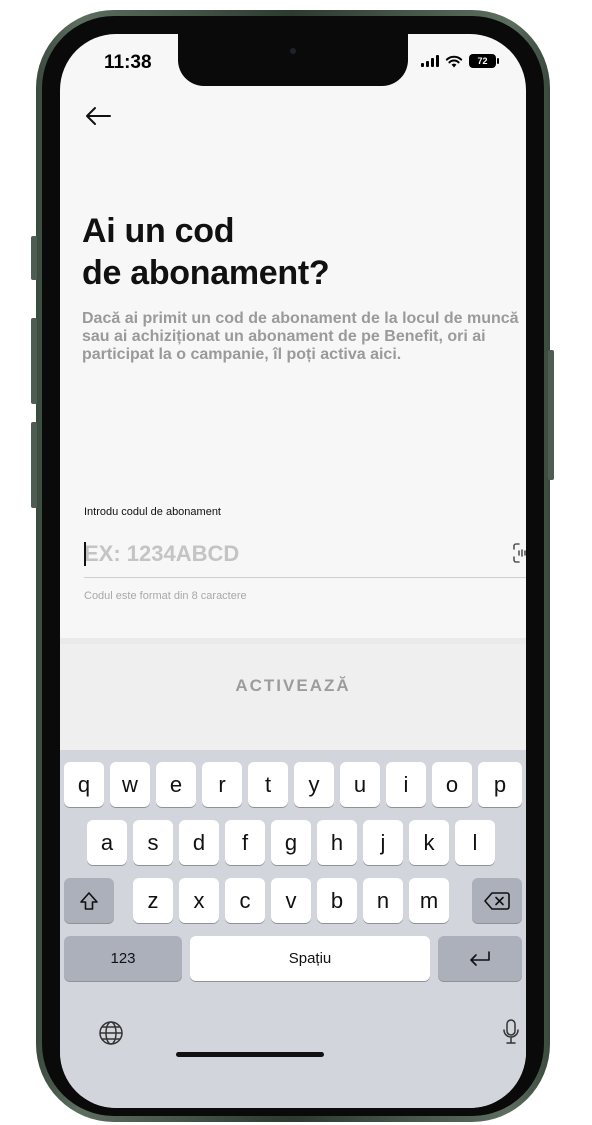 This screenshot has height=1125, width=592. I want to click on key-e: e, so click(176, 784).